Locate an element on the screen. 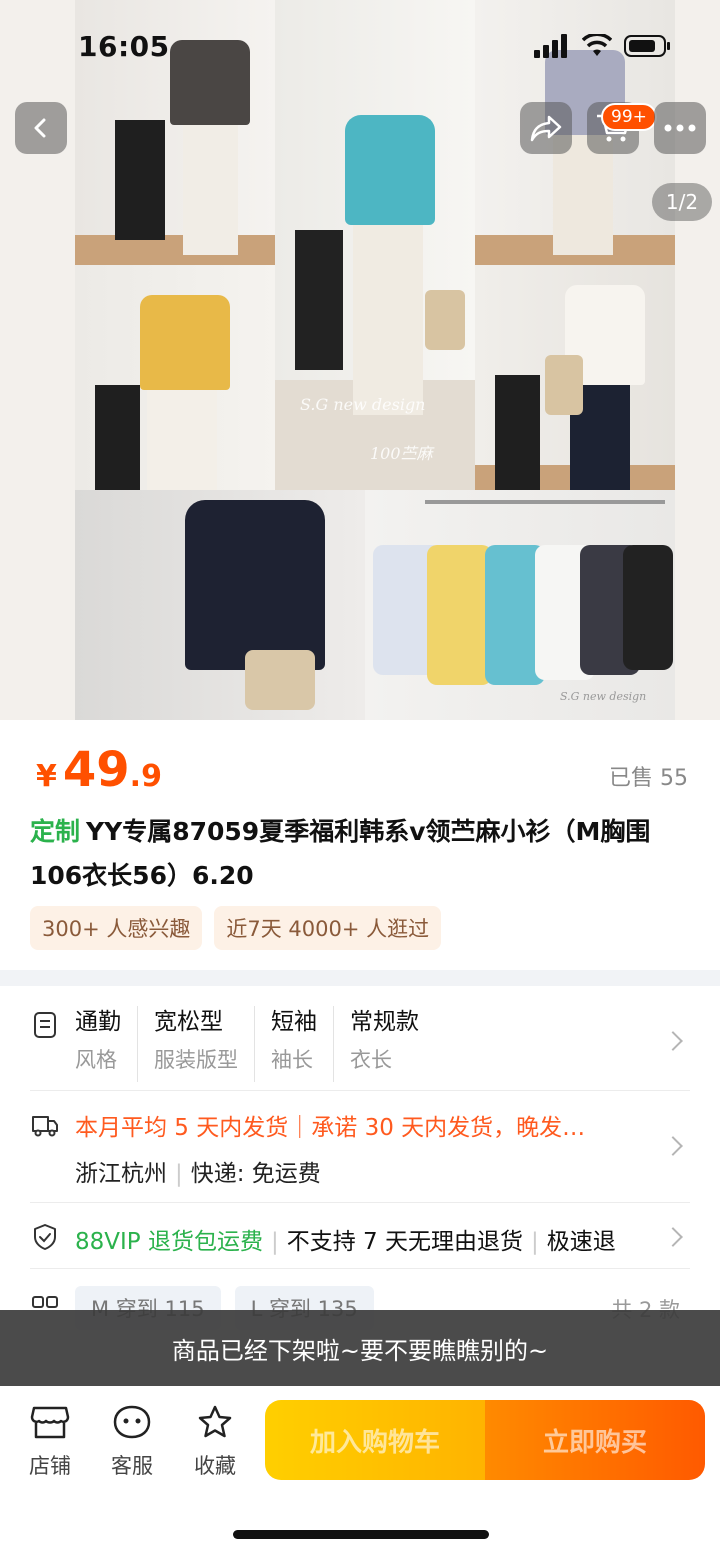 This screenshot has width=720, height=1558. ship-express: 快递: 免运费 is located at coordinates (255, 1174).